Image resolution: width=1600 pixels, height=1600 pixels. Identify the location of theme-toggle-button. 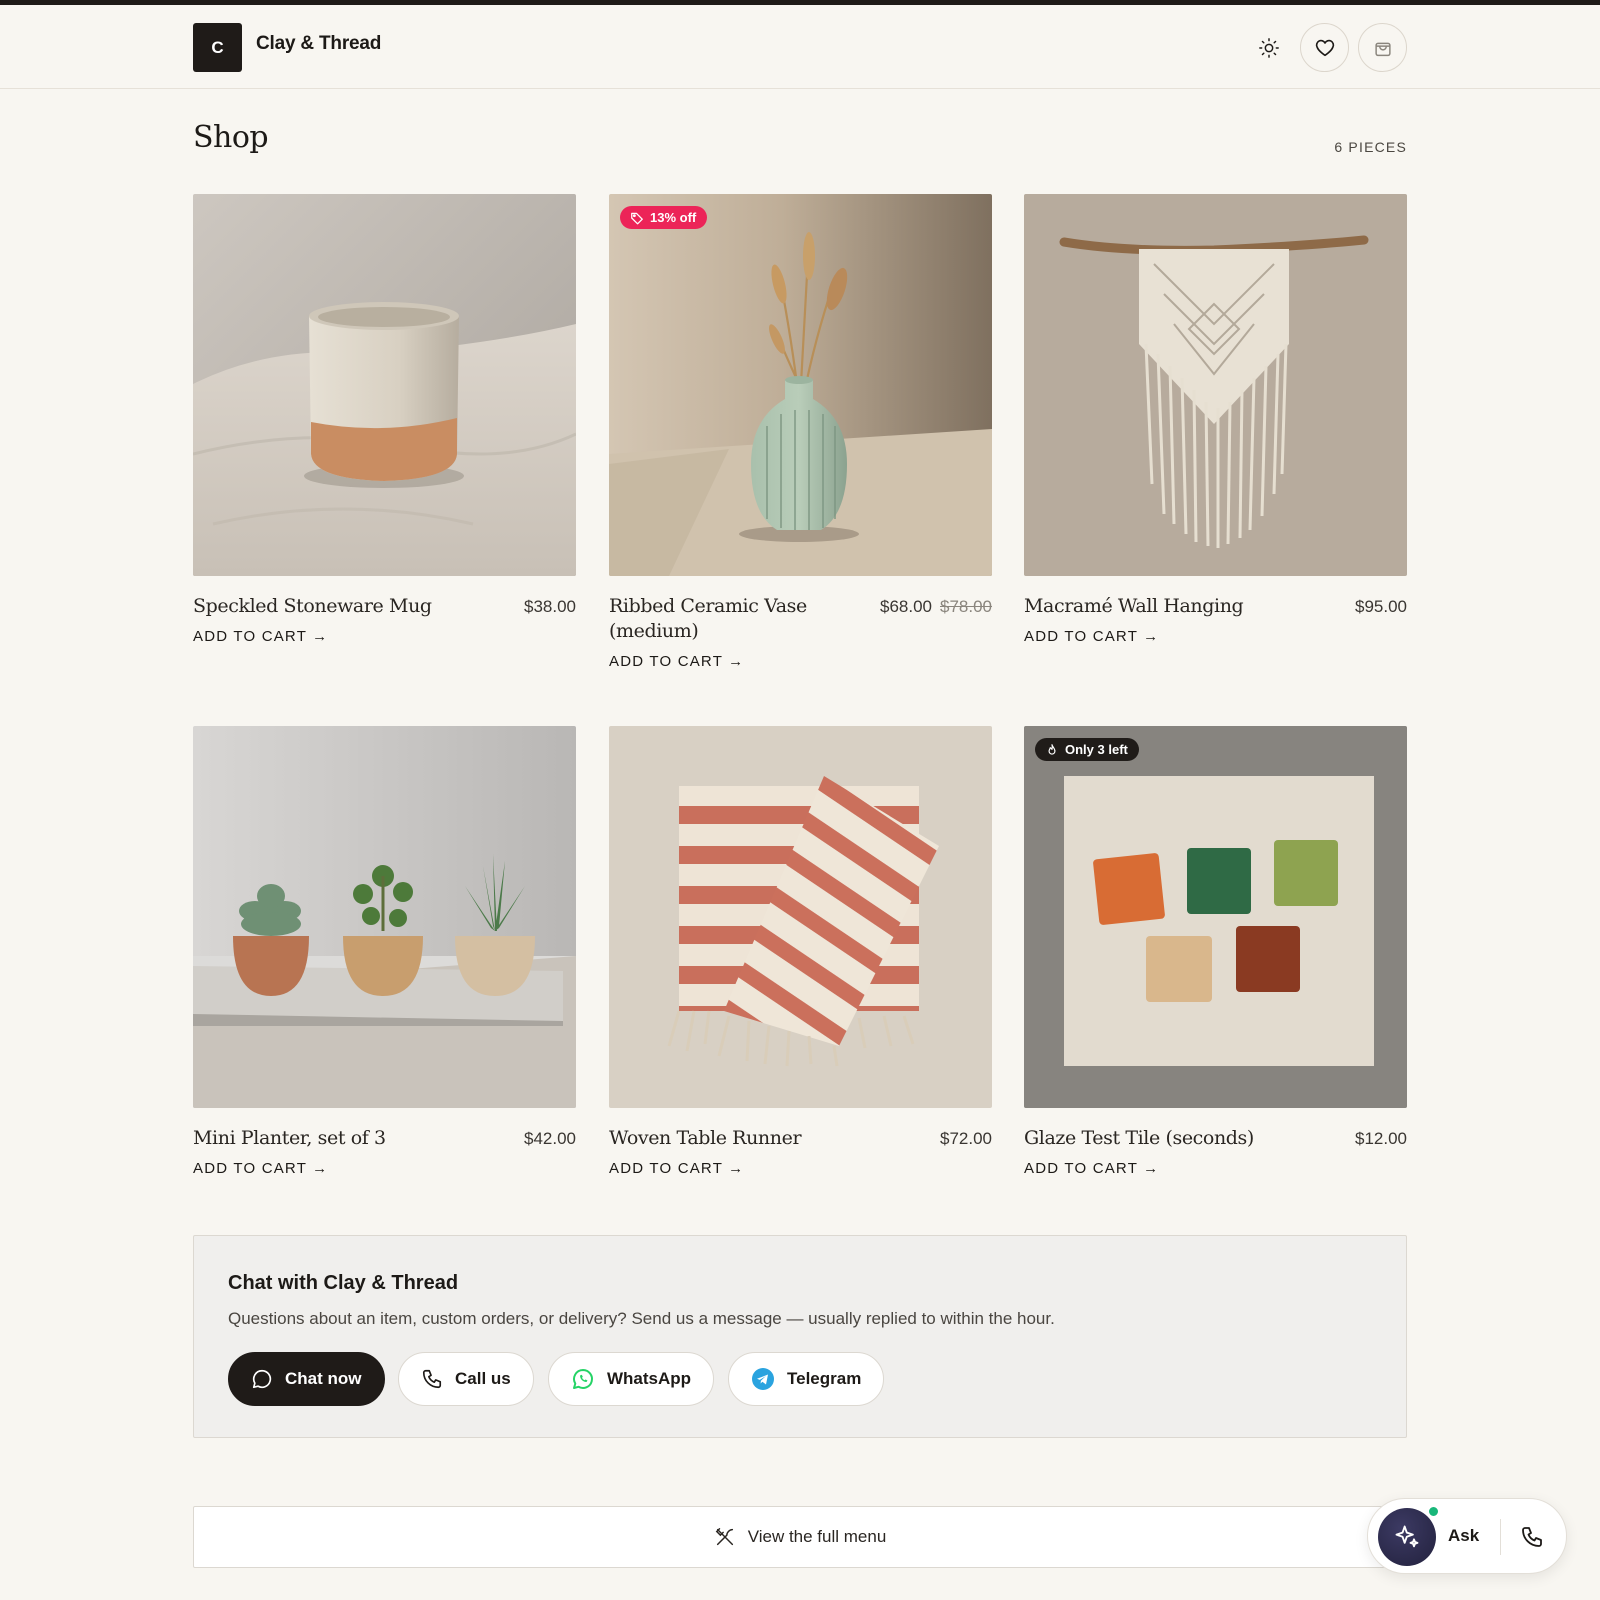
(1268, 47).